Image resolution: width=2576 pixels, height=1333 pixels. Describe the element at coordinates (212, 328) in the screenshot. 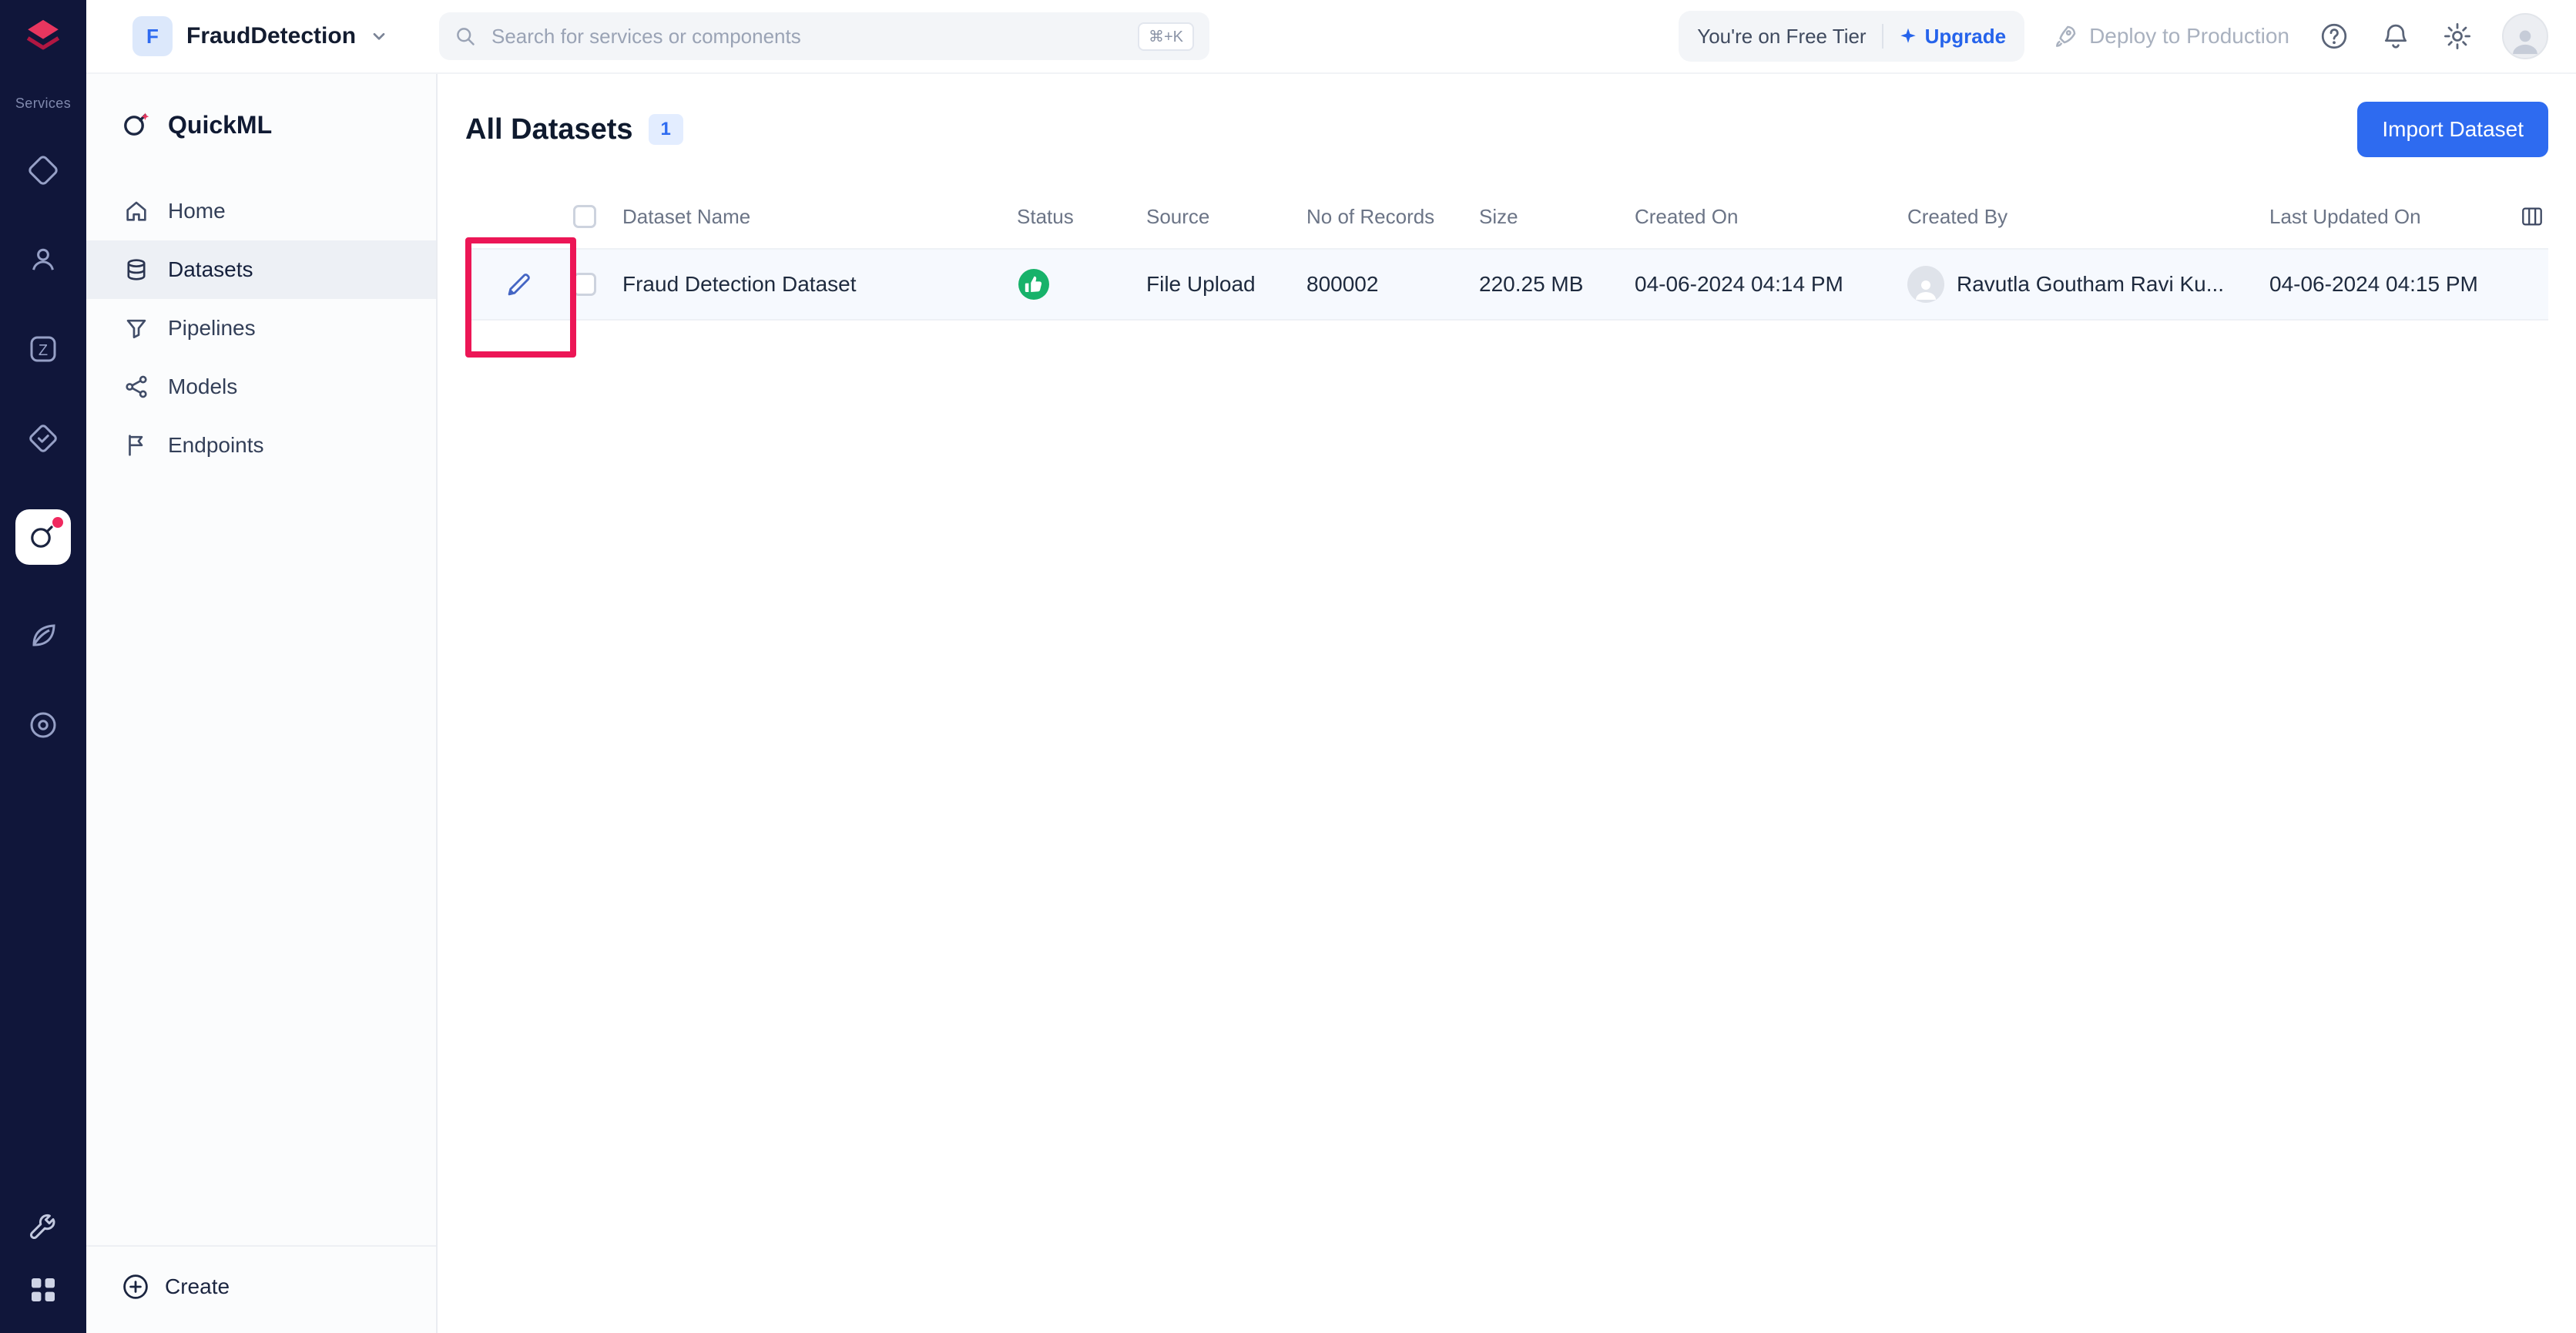

I see `sidebar-item-label: Pipelines` at that location.